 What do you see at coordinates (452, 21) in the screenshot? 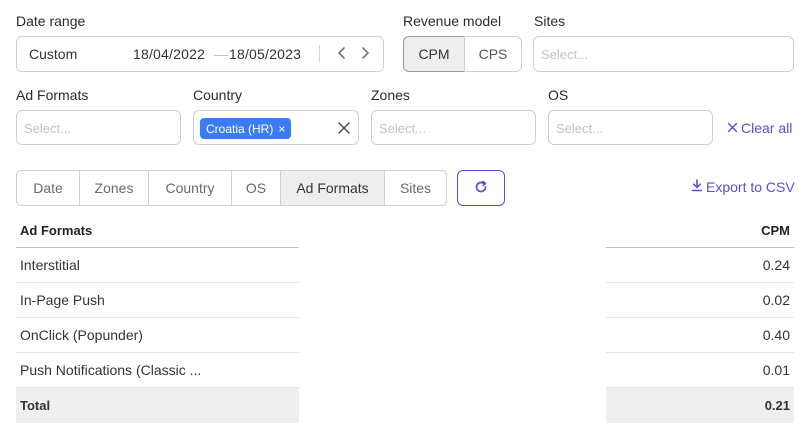
I see `revenue-model-label: Revenue model` at bounding box center [452, 21].